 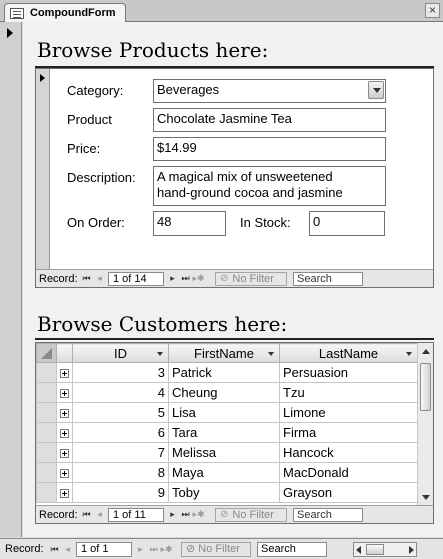 What do you see at coordinates (219, 548) in the screenshot?
I see `no-filter-label: No Filter` at bounding box center [219, 548].